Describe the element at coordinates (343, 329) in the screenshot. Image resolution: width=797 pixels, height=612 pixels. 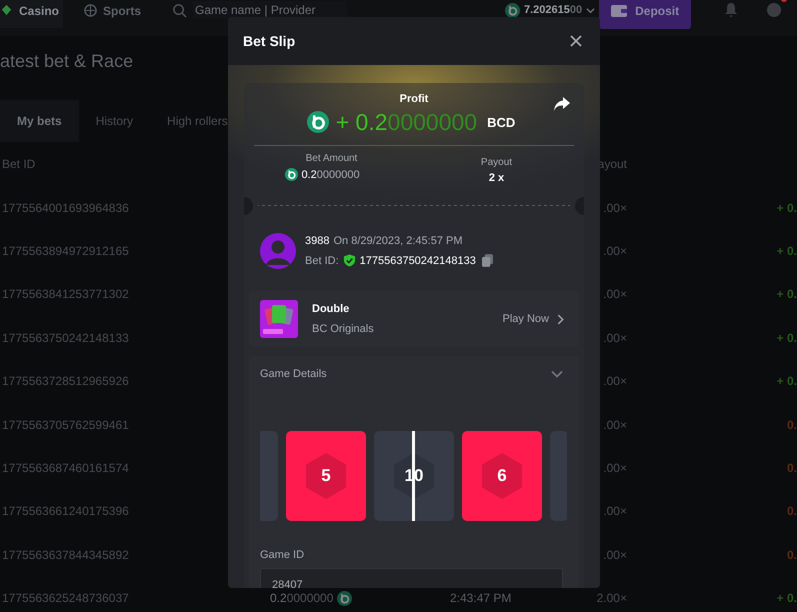
I see `game-provider: BC Originals` at that location.